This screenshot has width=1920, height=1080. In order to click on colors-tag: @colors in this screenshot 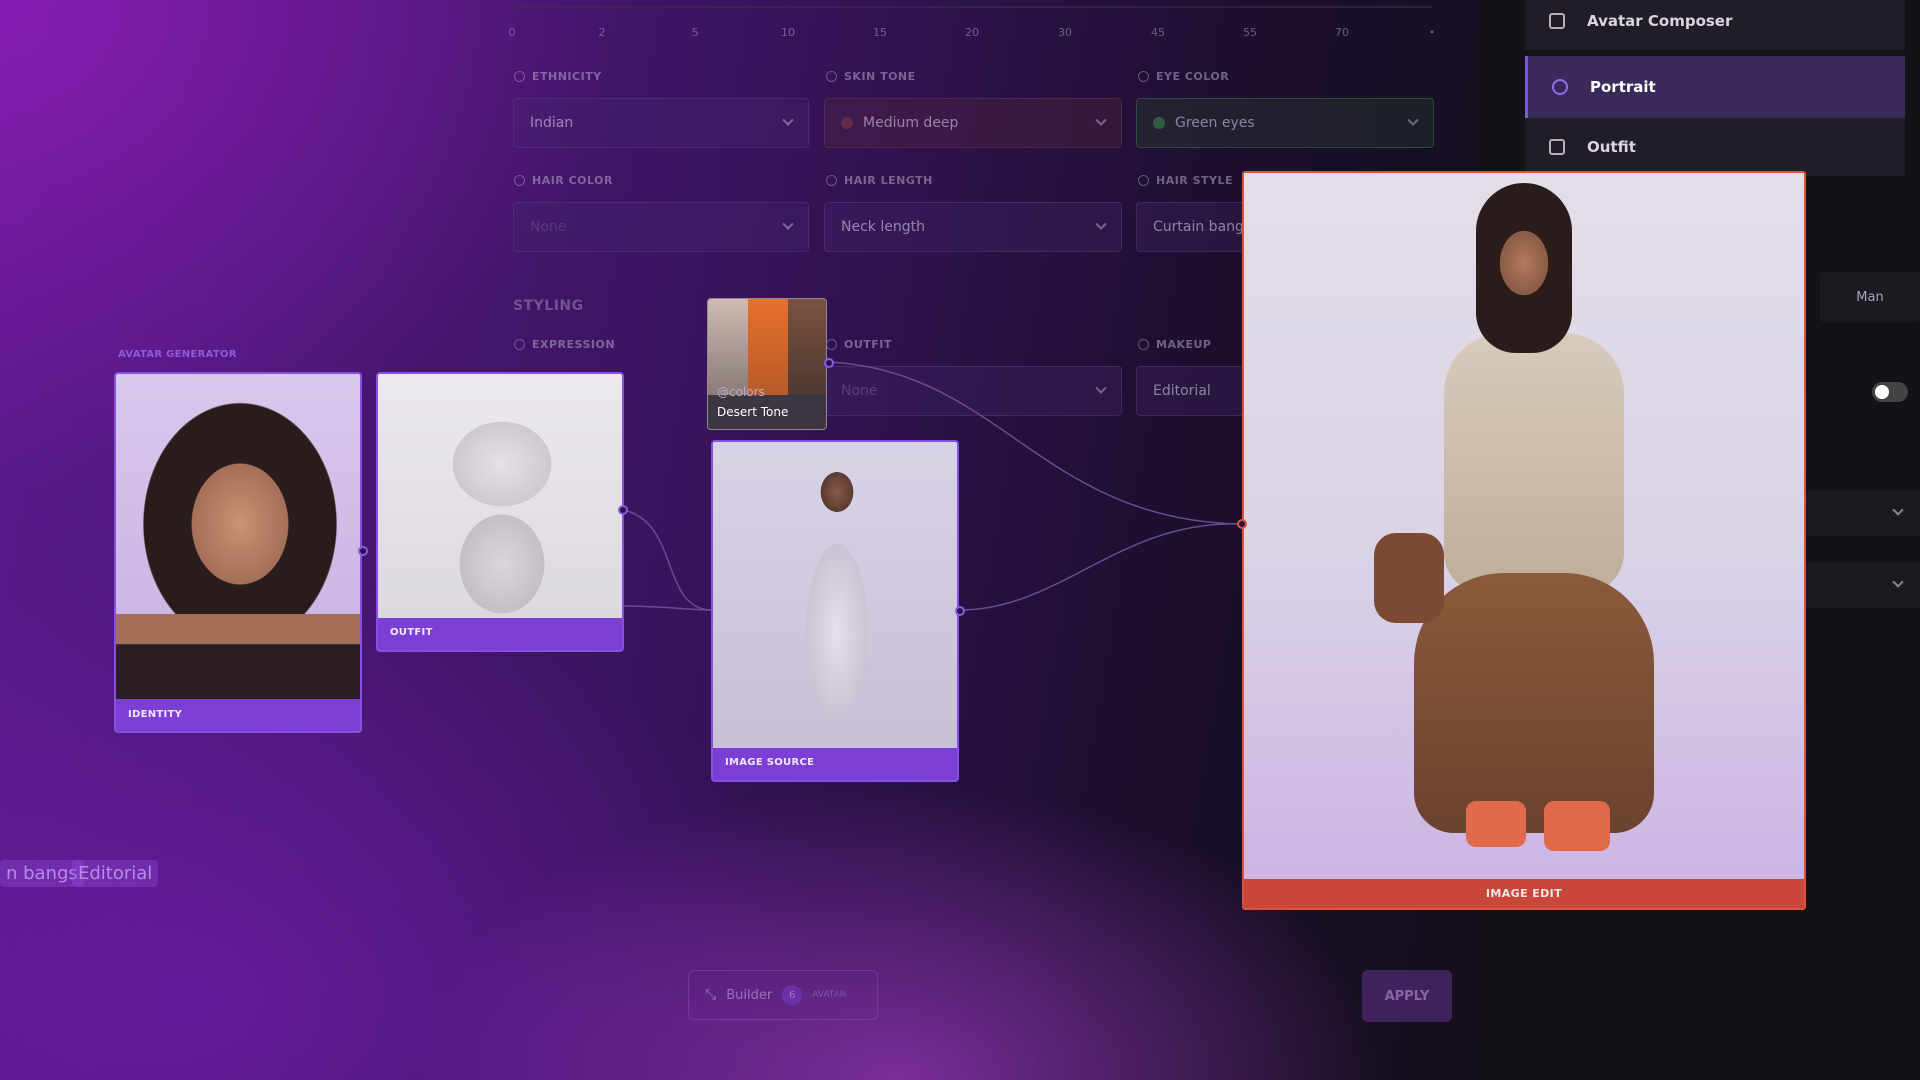, I will do `click(741, 392)`.